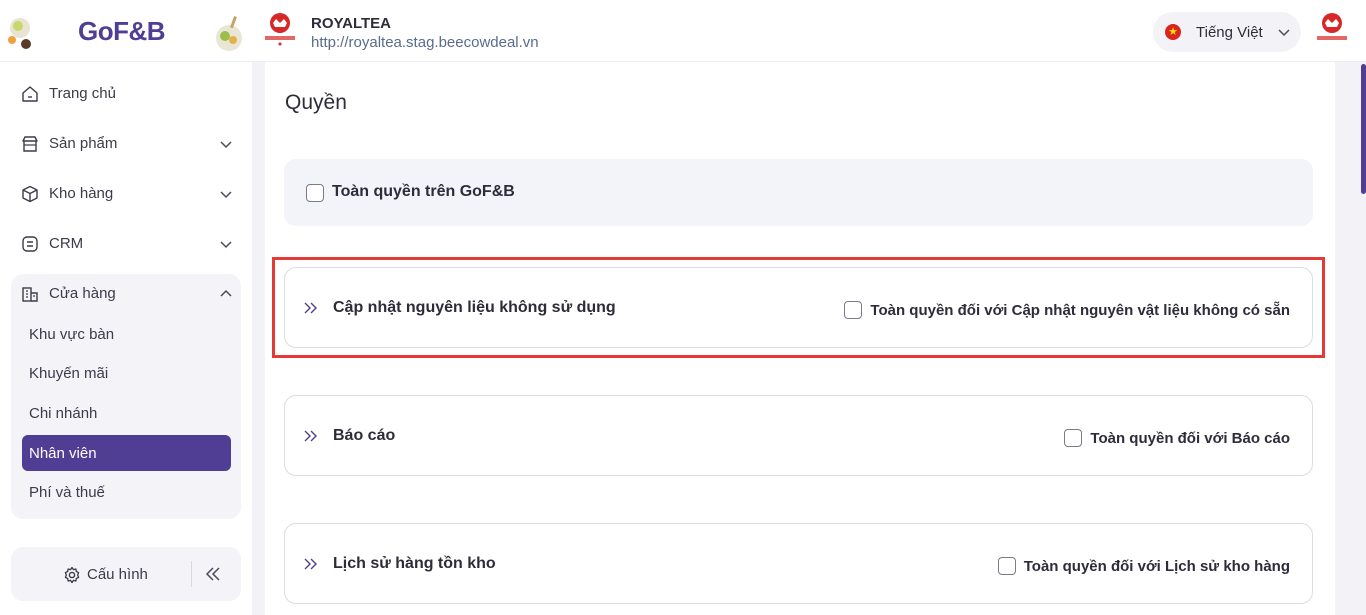 The height and width of the screenshot is (615, 1366). What do you see at coordinates (364, 436) in the screenshot?
I see `permission-group-title: Báo cáo` at bounding box center [364, 436].